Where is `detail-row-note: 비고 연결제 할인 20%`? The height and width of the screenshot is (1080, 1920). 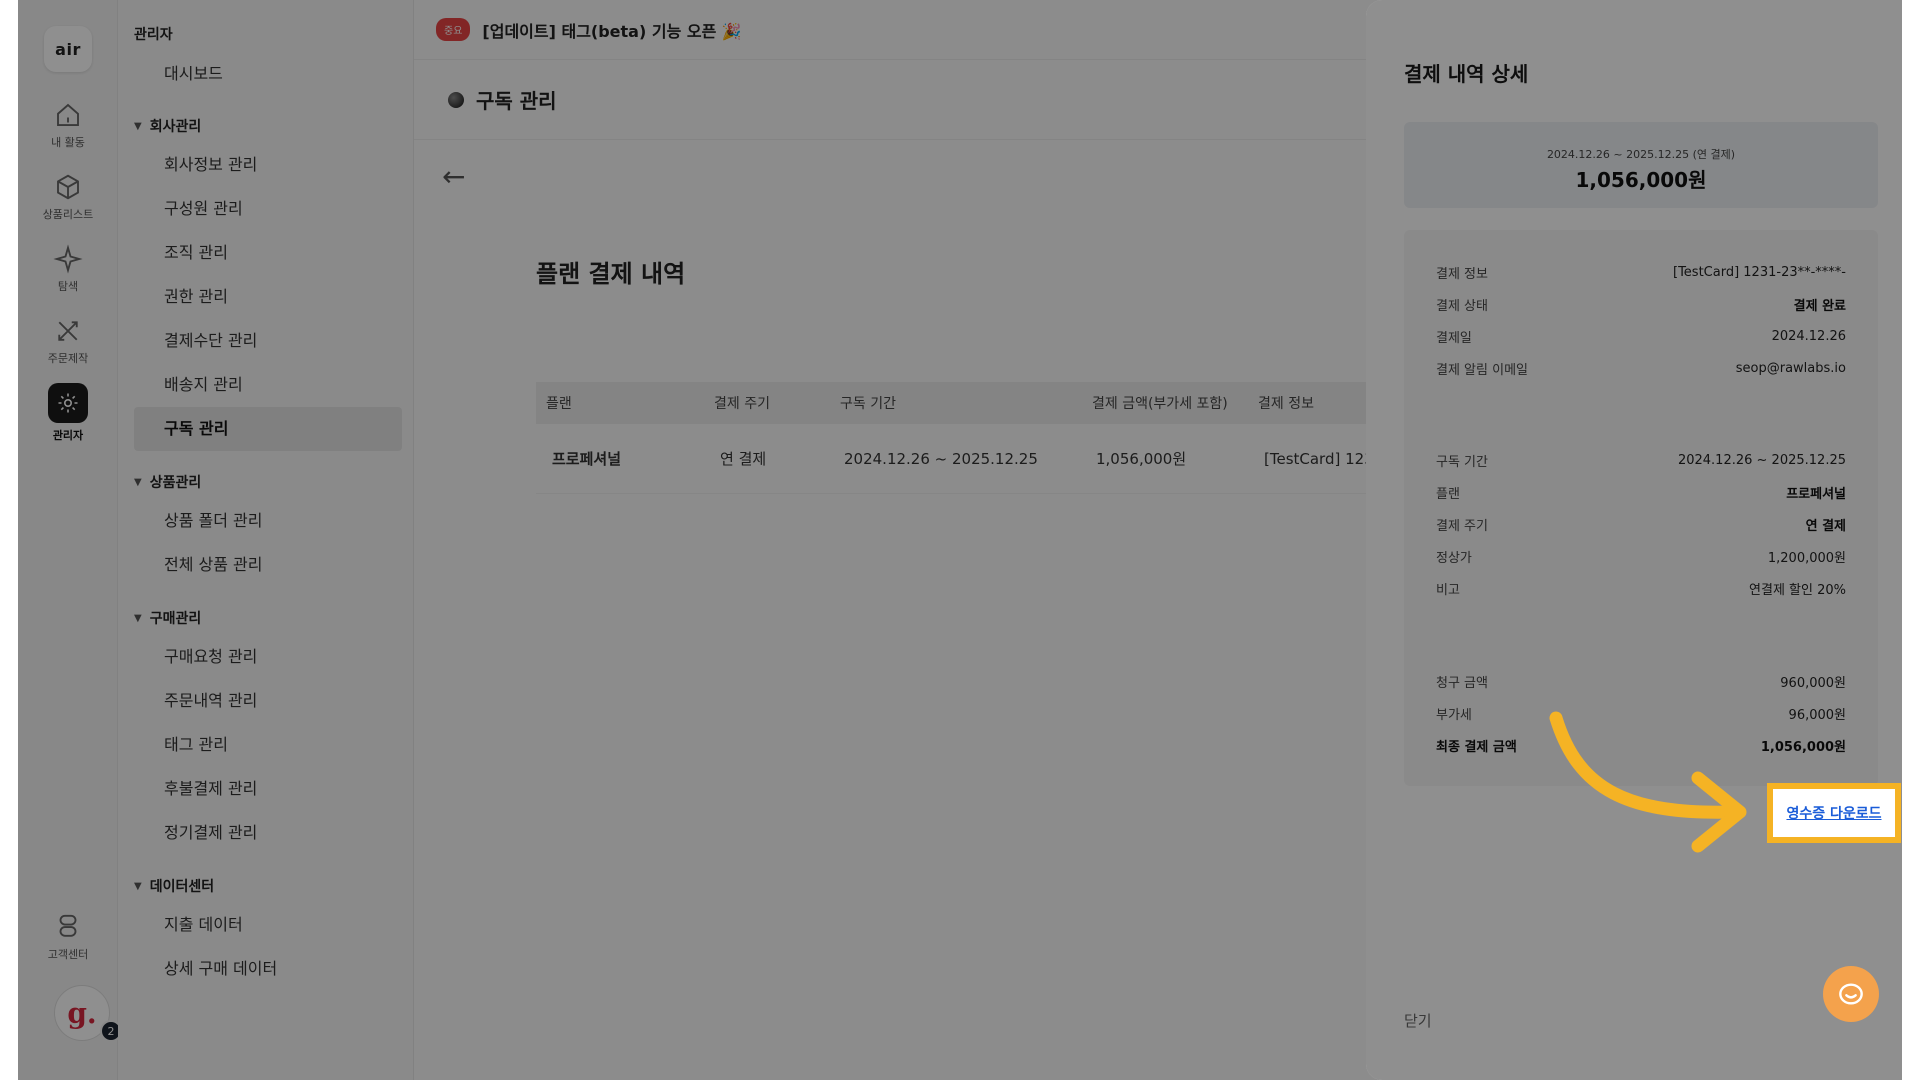
detail-row-note: 비고 연결제 할인 20% is located at coordinates (1641, 588).